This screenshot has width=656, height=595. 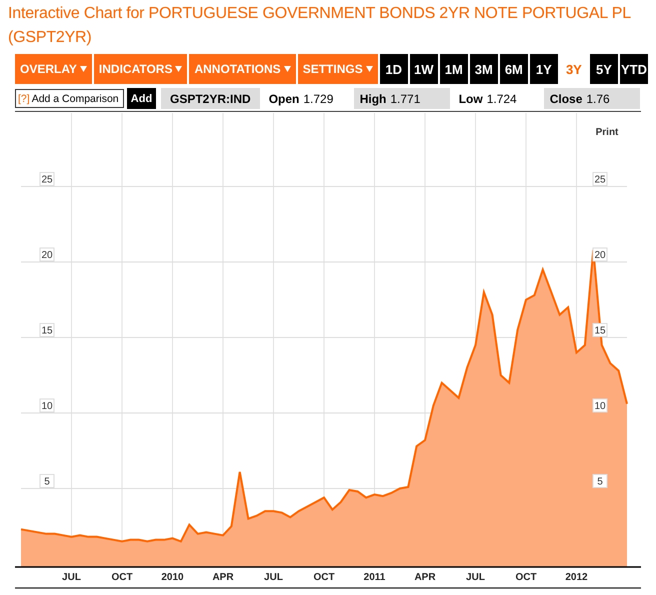 What do you see at coordinates (576, 577) in the screenshot?
I see `x-axis-label: 2012` at bounding box center [576, 577].